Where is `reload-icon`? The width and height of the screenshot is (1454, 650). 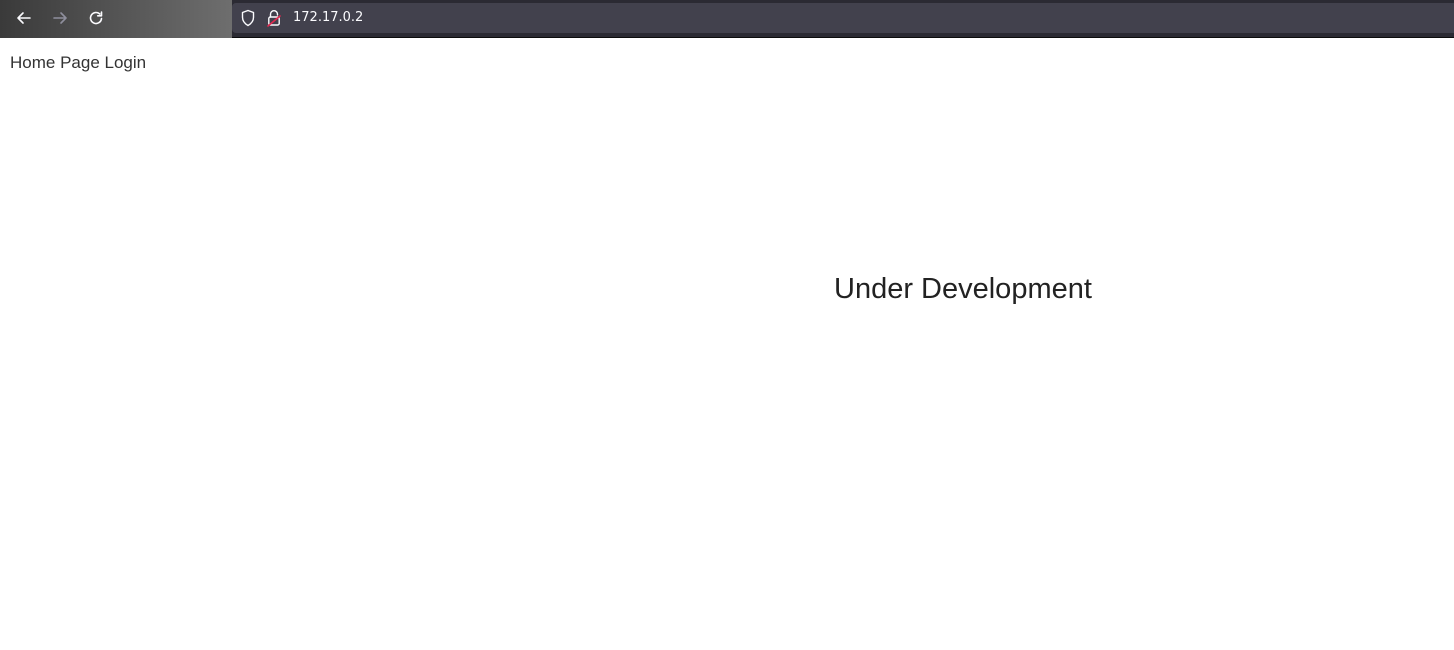
reload-icon is located at coordinates (96, 18).